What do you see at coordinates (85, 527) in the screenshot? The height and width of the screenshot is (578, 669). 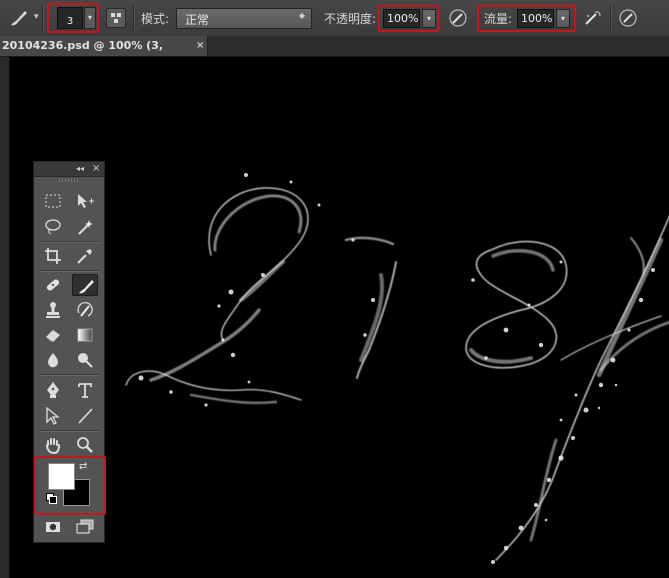 I see `screen-mode-icon` at bounding box center [85, 527].